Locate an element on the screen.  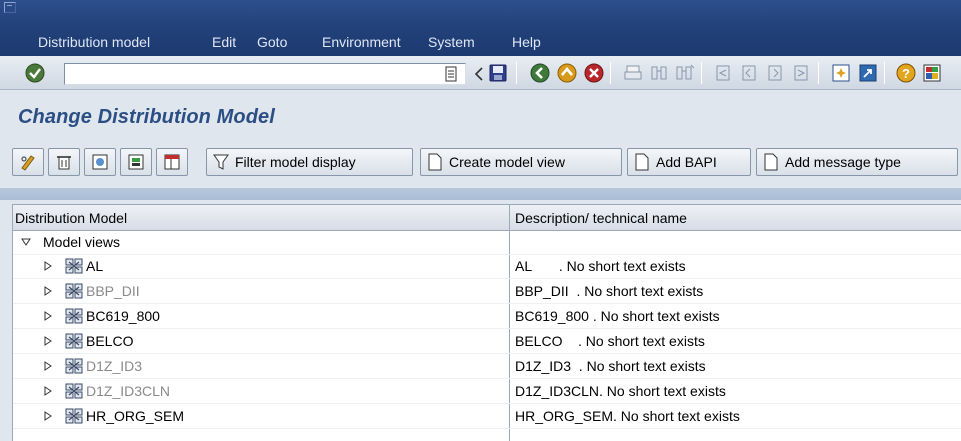
model-view-name: AL is located at coordinates (95, 266).